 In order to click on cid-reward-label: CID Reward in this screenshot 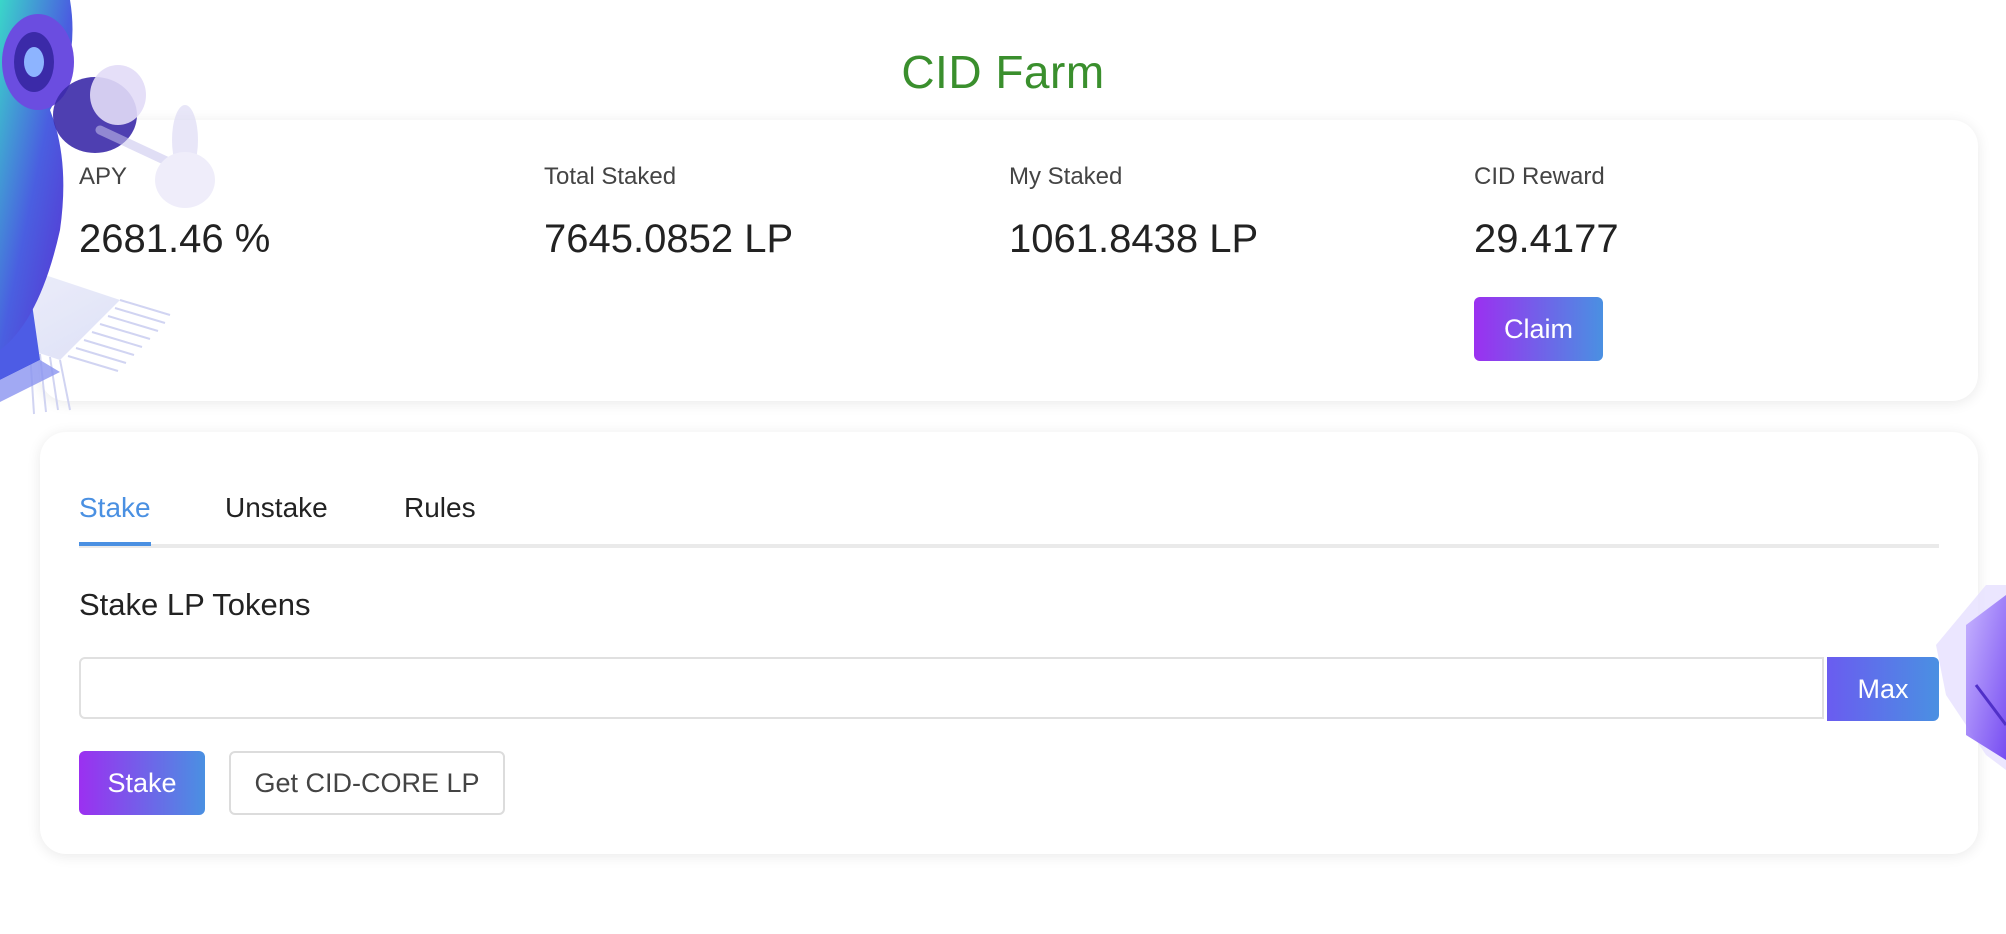, I will do `click(1539, 176)`.